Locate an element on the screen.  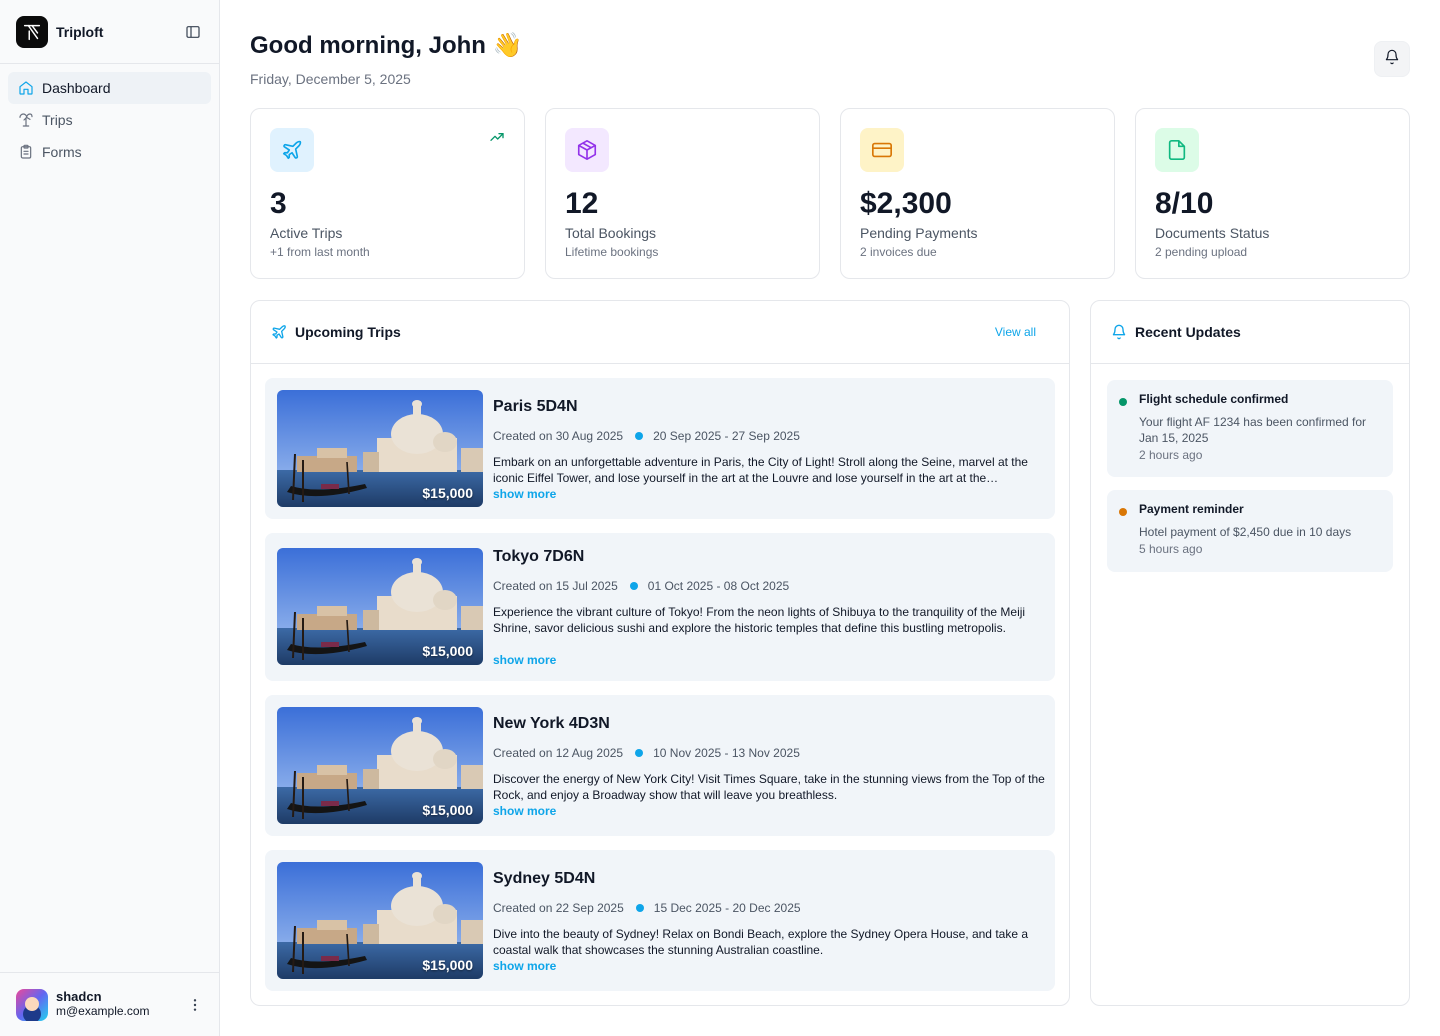
stat-value: 8/10 is located at coordinates (1184, 203).